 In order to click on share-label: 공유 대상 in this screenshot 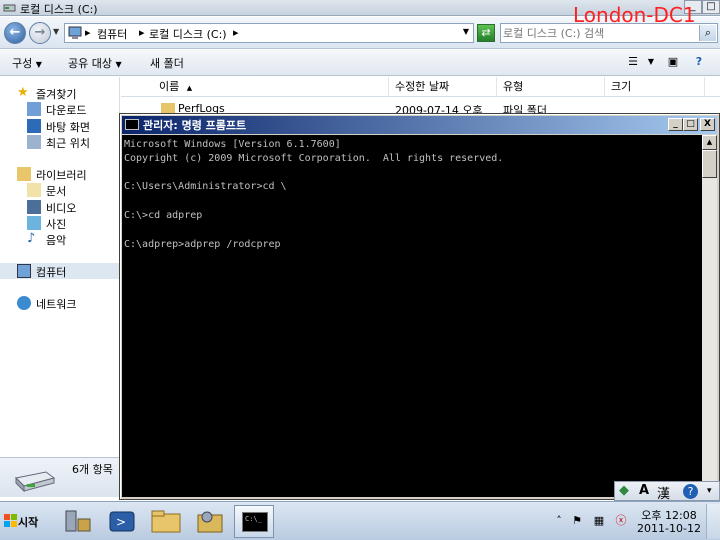, I will do `click(90, 63)`.